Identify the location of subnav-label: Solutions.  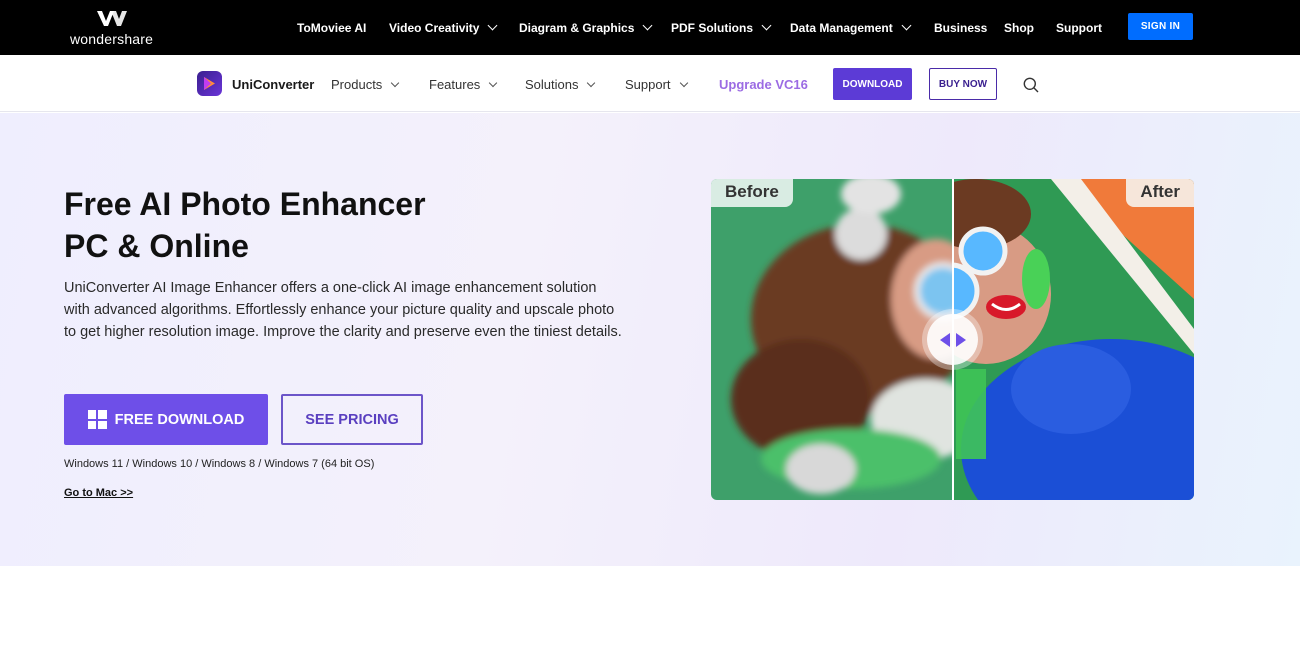
(552, 84).